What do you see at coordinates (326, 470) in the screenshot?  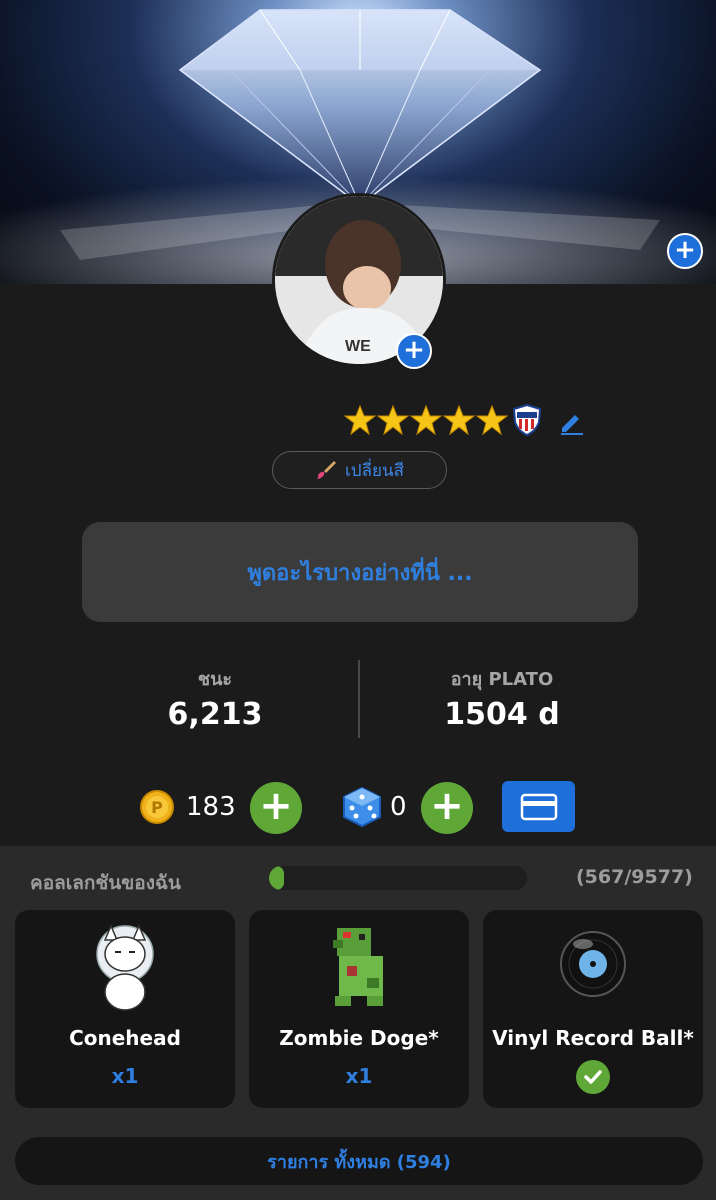 I see `paintbrush-icon` at bounding box center [326, 470].